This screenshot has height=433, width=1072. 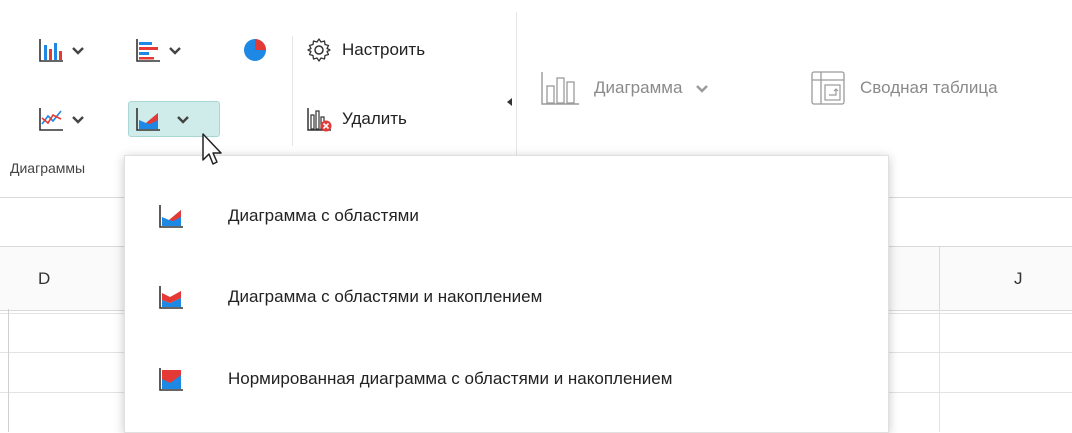 I want to click on pivot-table-button: Сводная таблица, so click(x=904, y=88).